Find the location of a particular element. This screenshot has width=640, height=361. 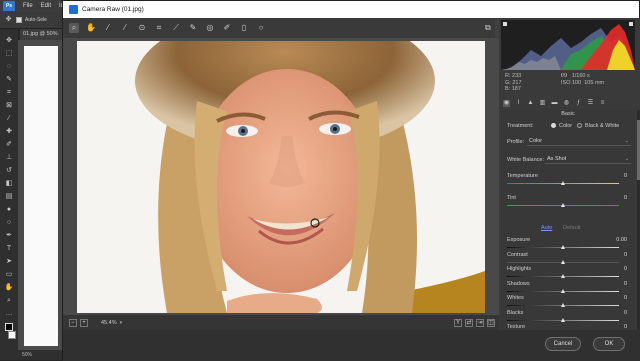

lasso-icon: ◌ is located at coordinates (9, 67).